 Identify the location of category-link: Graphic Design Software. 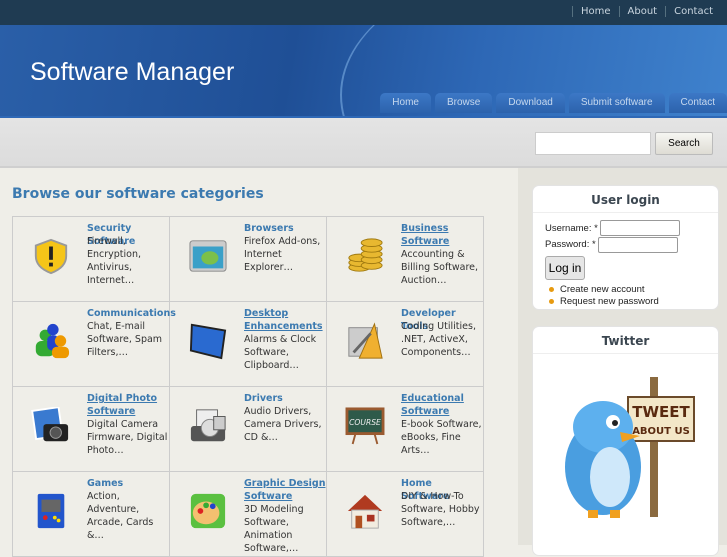
(285, 490).